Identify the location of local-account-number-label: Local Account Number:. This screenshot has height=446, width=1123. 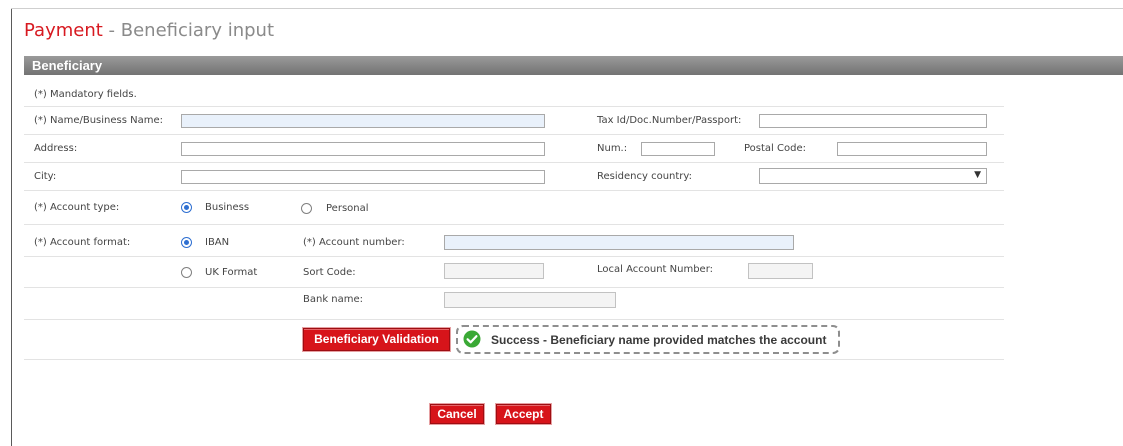
(655, 269).